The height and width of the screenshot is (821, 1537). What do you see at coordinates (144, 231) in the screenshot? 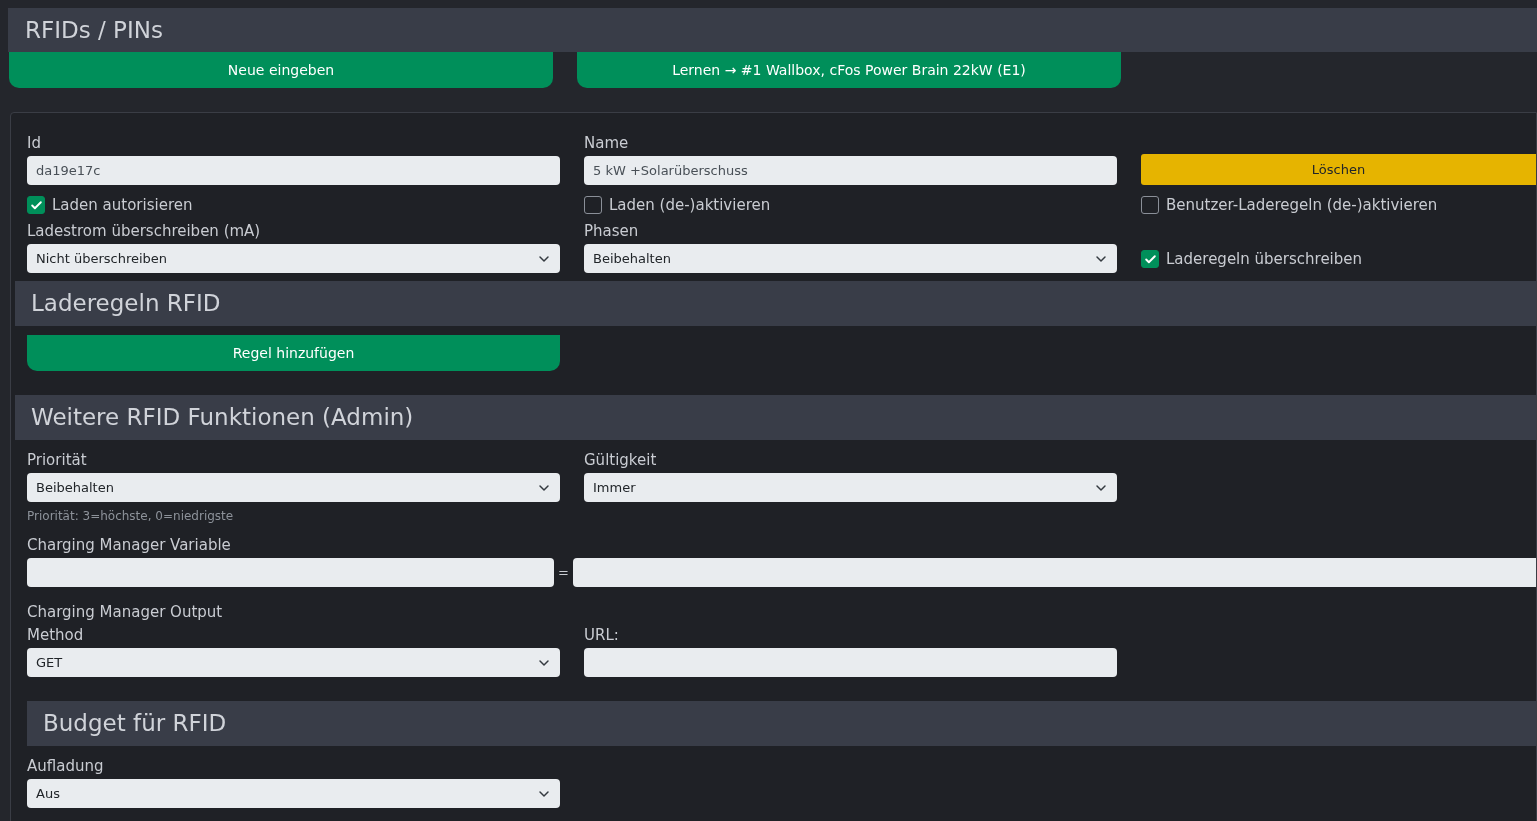
I see `field-label: Ladestrom überschreiben (mA)` at bounding box center [144, 231].